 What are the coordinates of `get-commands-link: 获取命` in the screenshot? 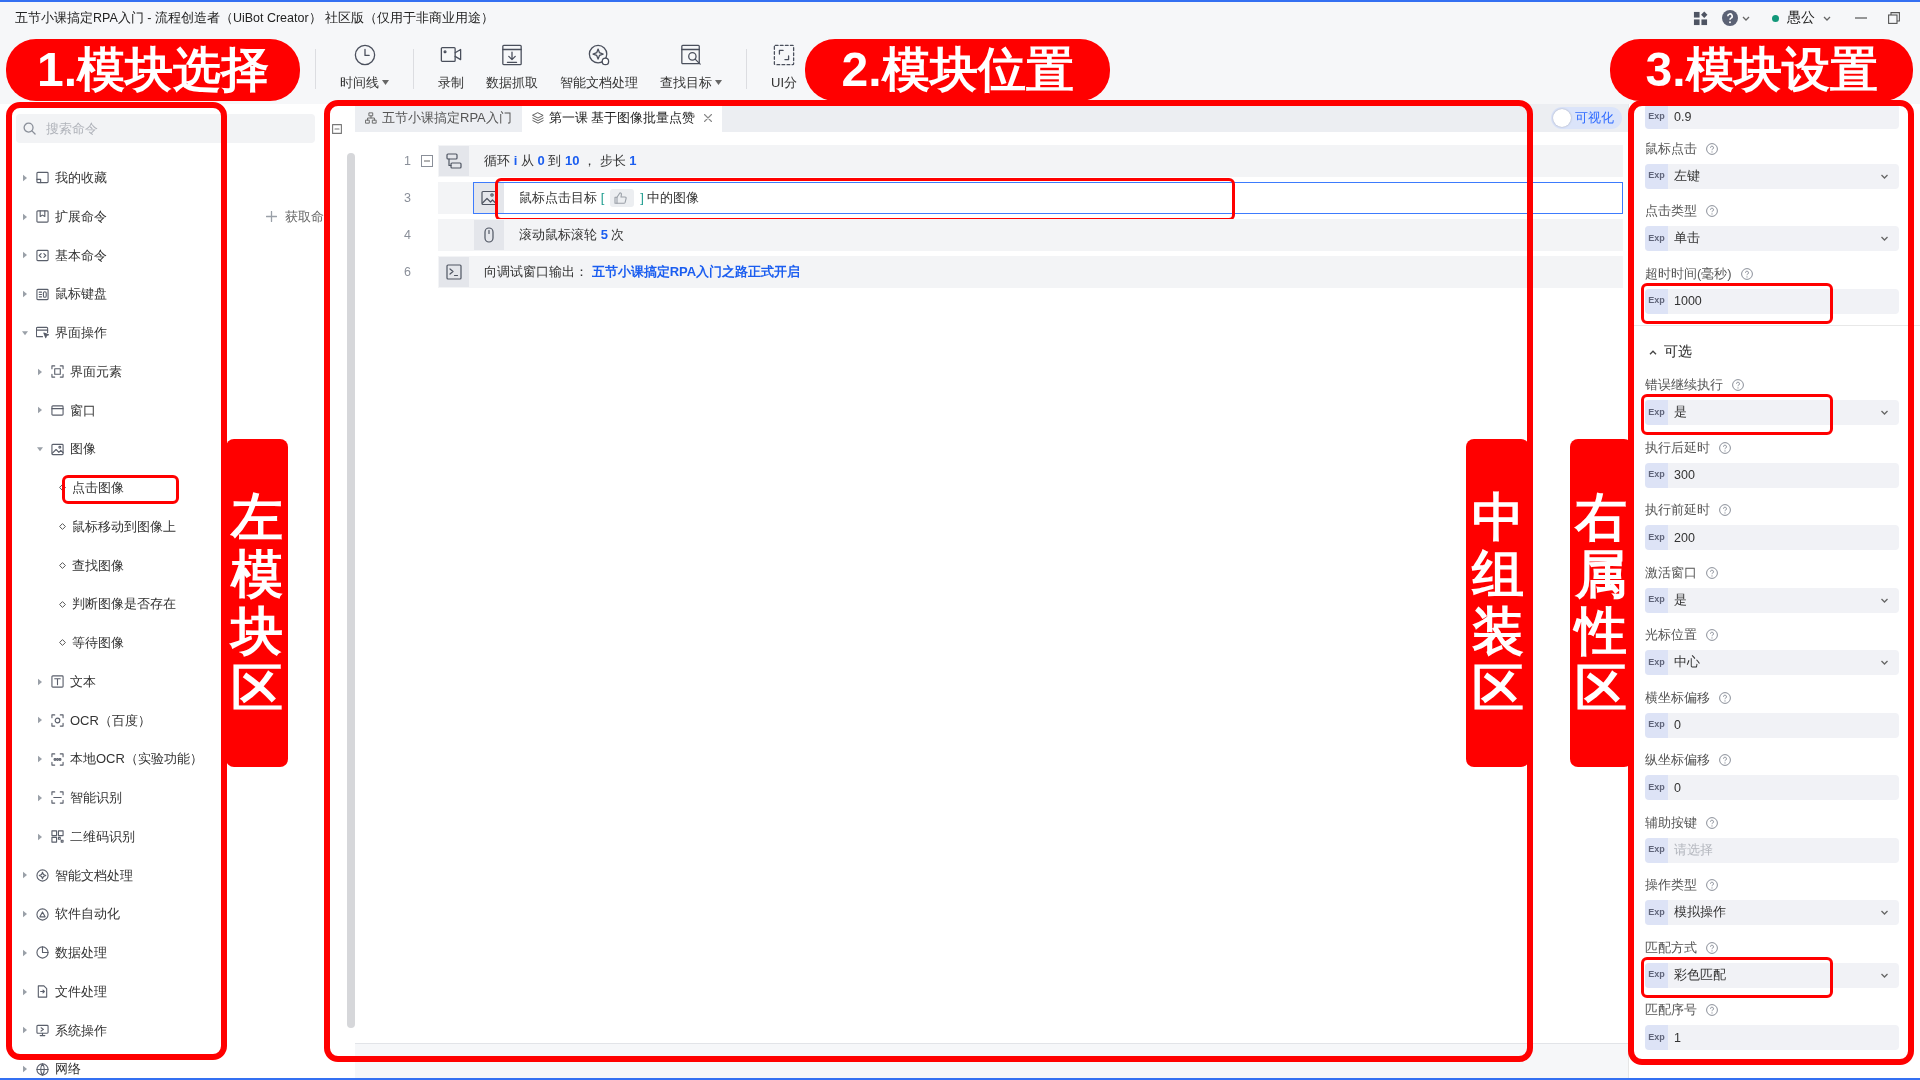 It's located at (298, 216).